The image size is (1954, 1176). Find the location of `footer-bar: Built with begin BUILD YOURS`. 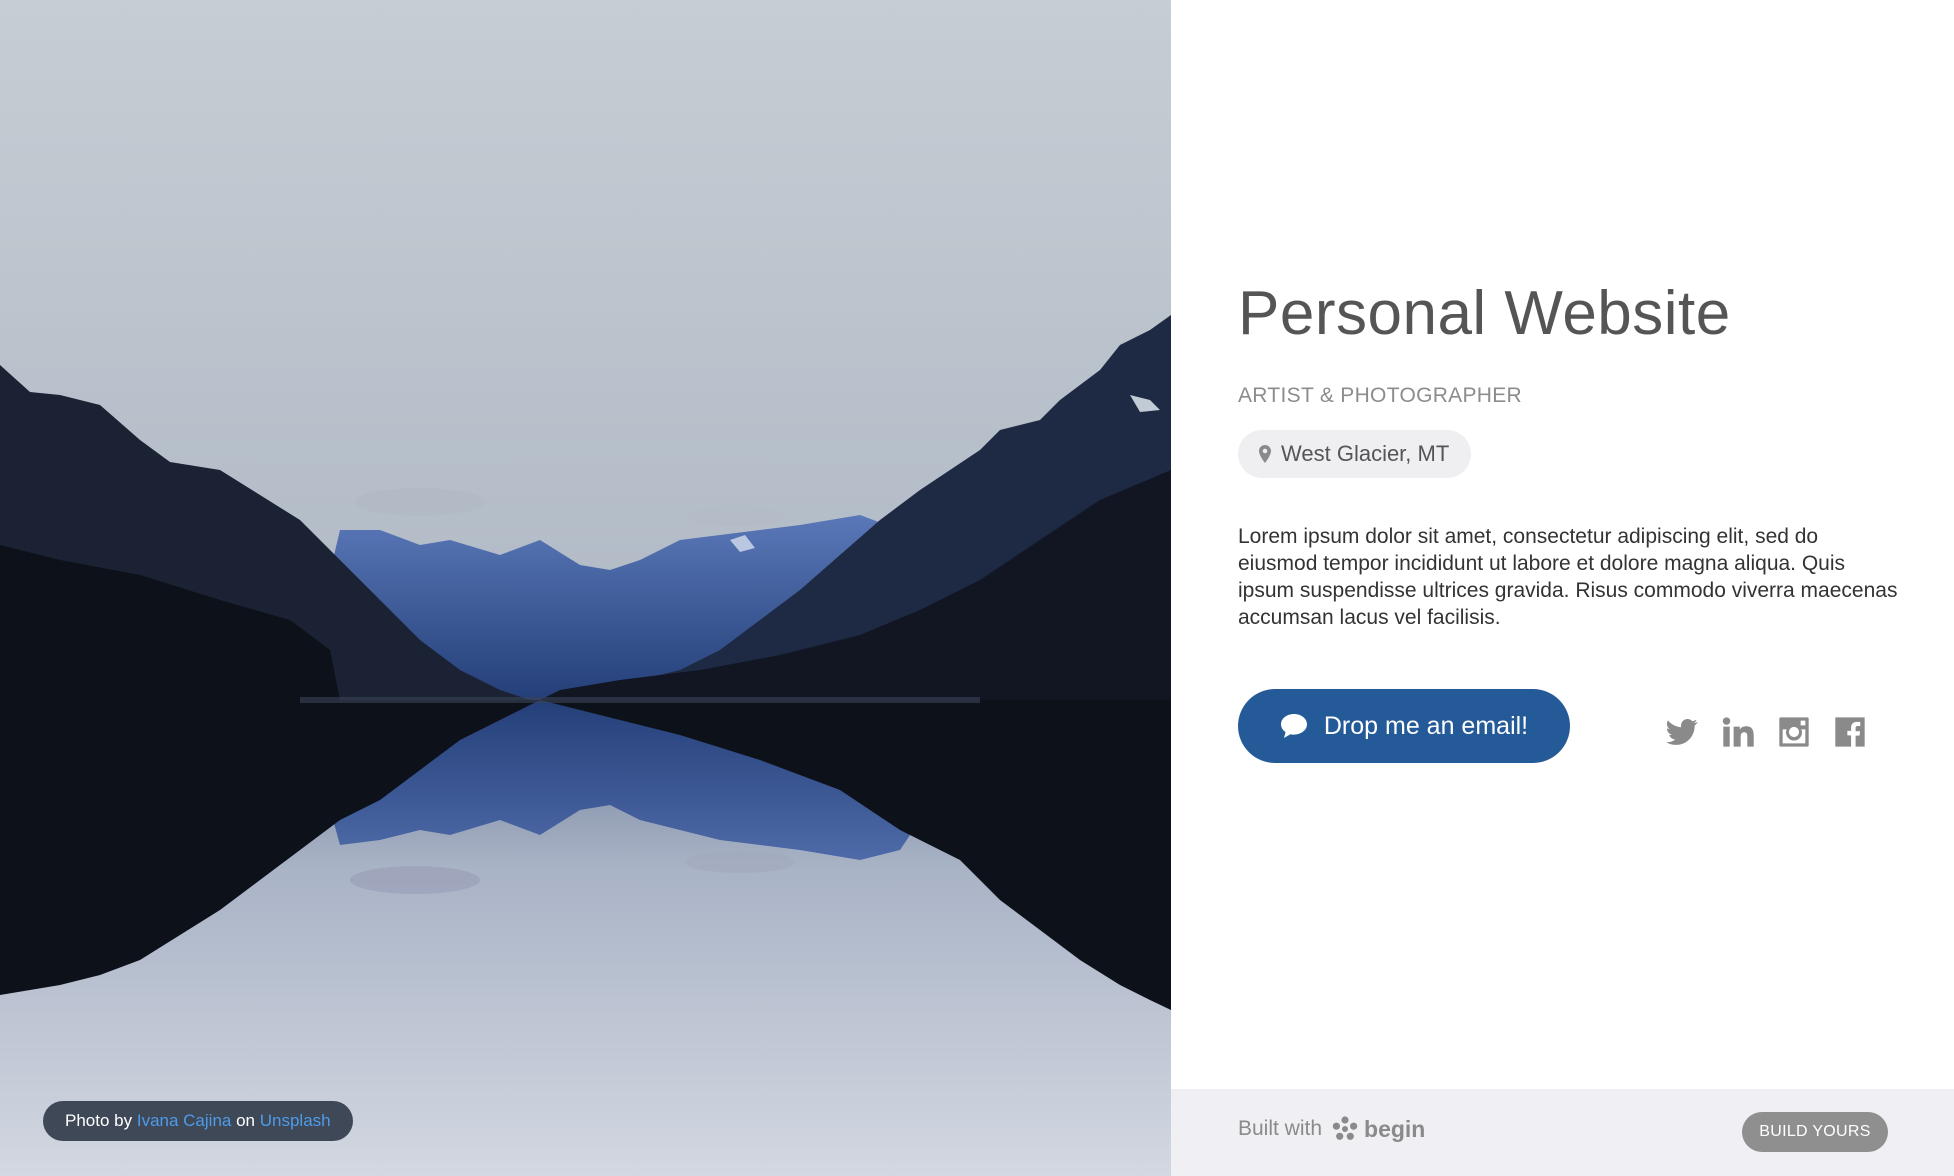

footer-bar: Built with begin BUILD YOURS is located at coordinates (1562, 1132).